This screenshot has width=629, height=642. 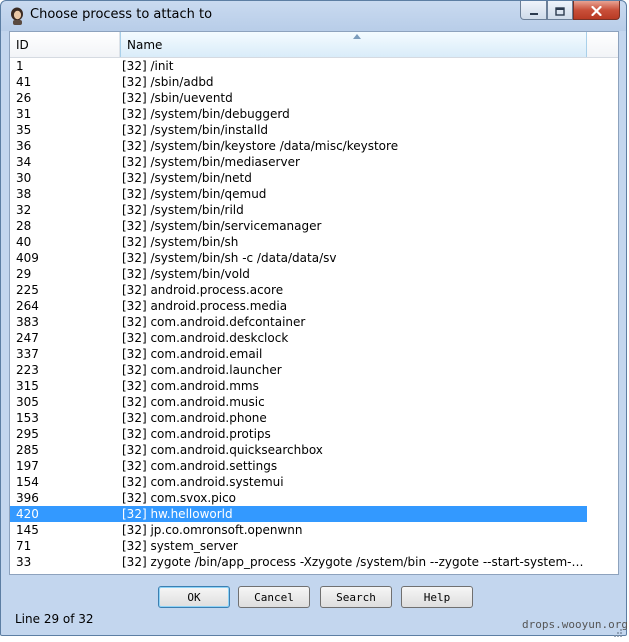 I want to click on minimize-button, so click(x=533, y=10).